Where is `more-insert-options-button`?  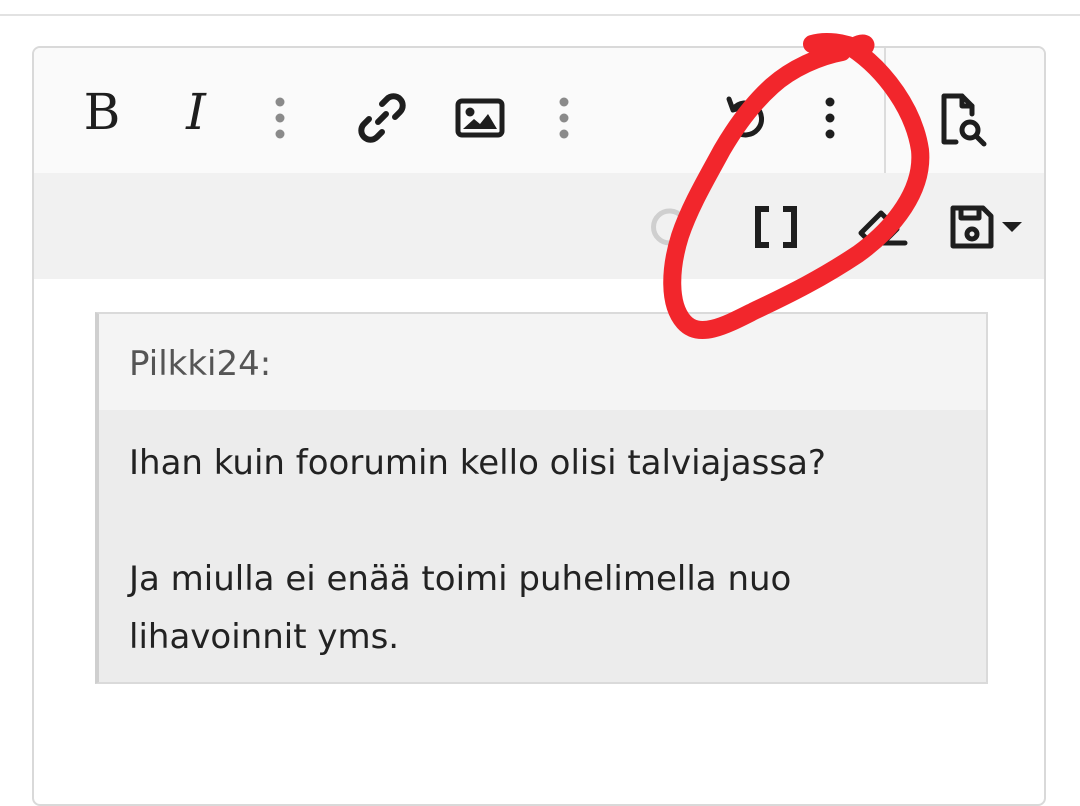 more-insert-options-button is located at coordinates (564, 118).